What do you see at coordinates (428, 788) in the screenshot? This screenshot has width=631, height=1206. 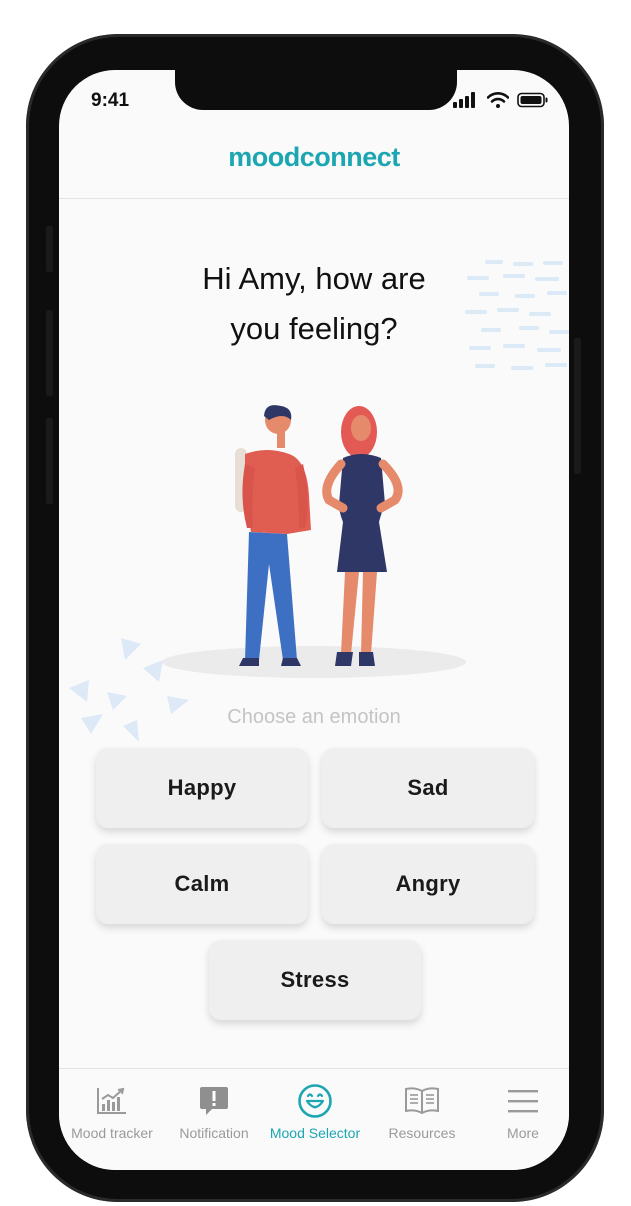 I see `emotion-button-sad: Sad` at bounding box center [428, 788].